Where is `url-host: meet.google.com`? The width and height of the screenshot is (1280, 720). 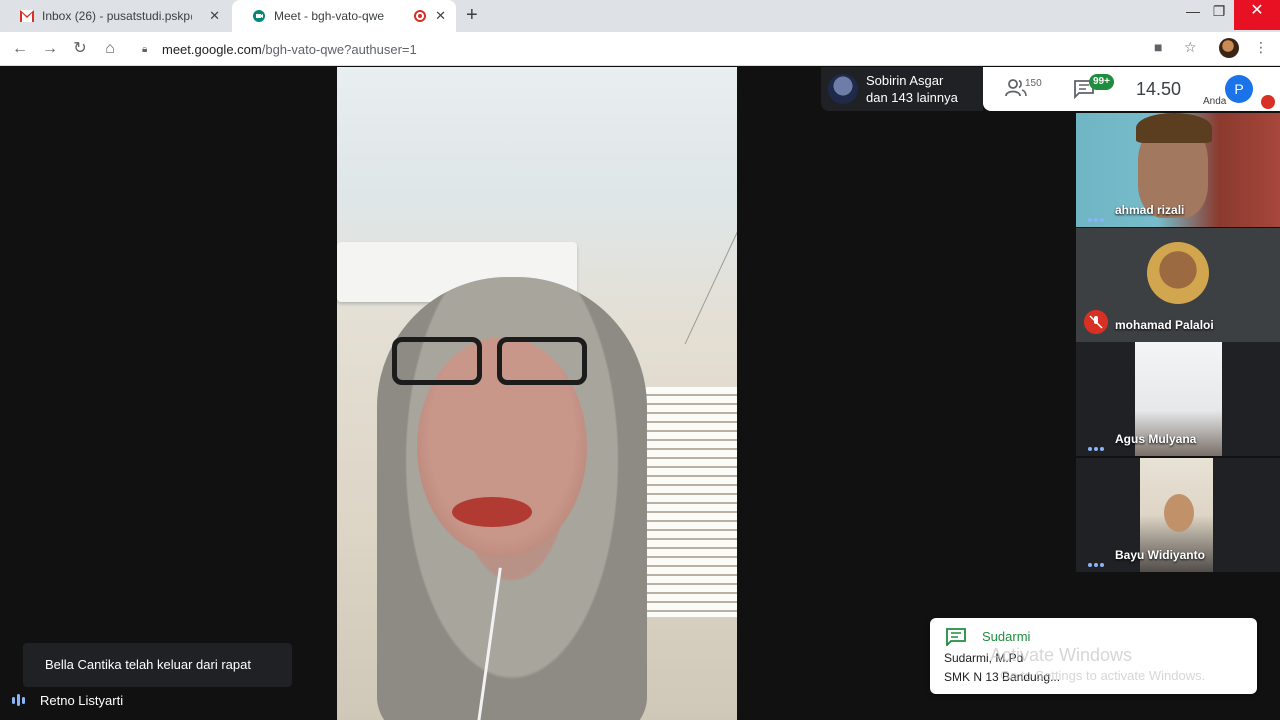
url-host: meet.google.com is located at coordinates (212, 49).